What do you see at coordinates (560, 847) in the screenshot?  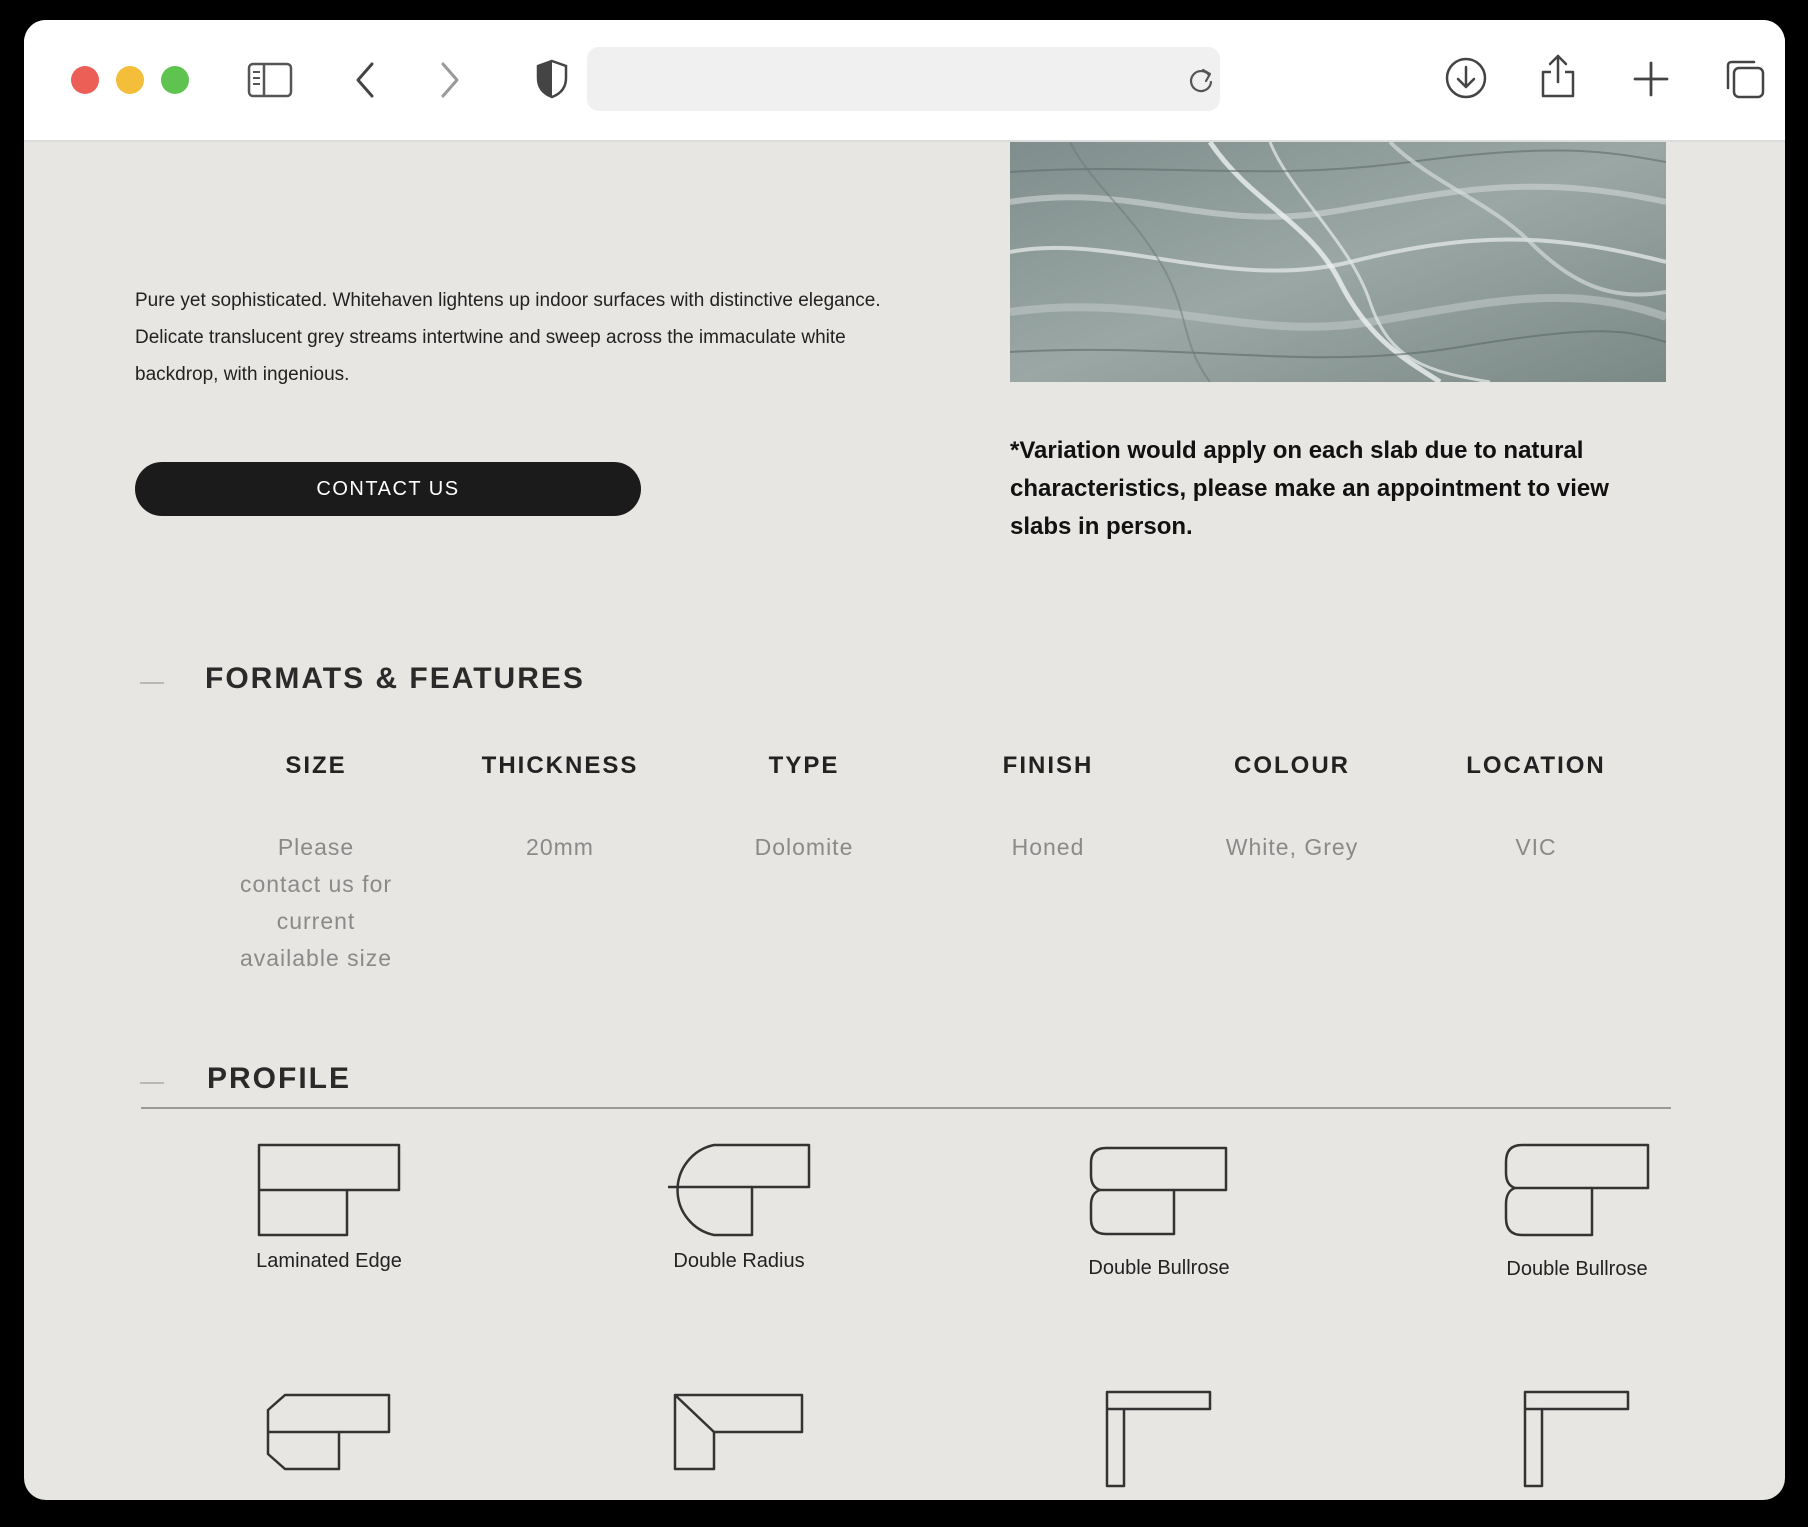 I see `spec-value: 20mm` at bounding box center [560, 847].